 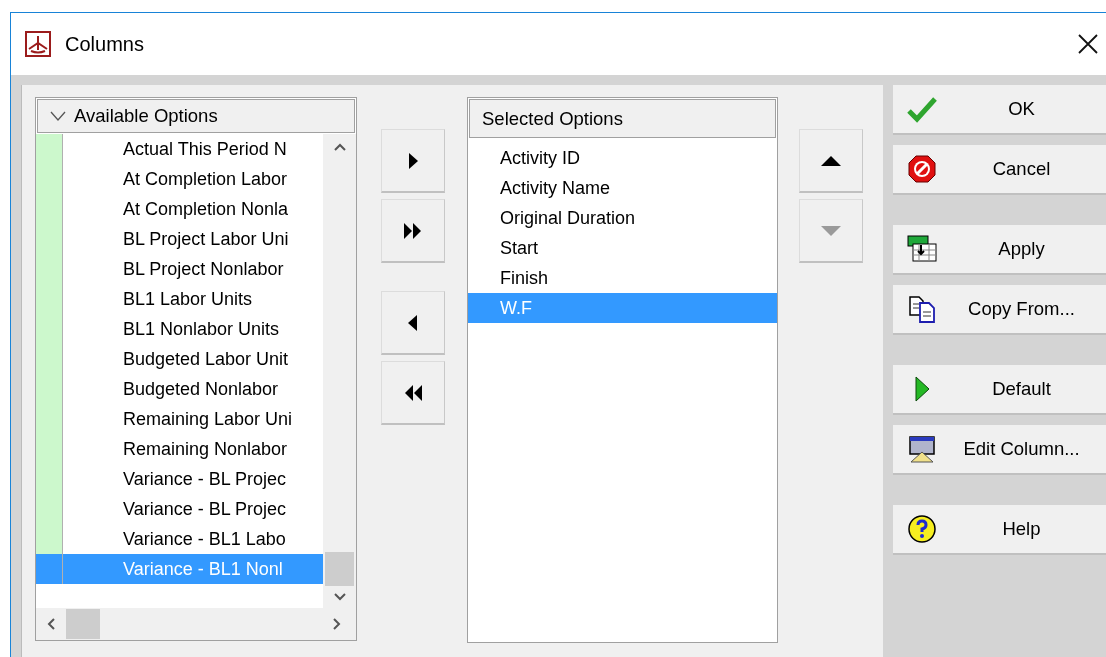 What do you see at coordinates (922, 169) in the screenshot?
I see `stop-icon` at bounding box center [922, 169].